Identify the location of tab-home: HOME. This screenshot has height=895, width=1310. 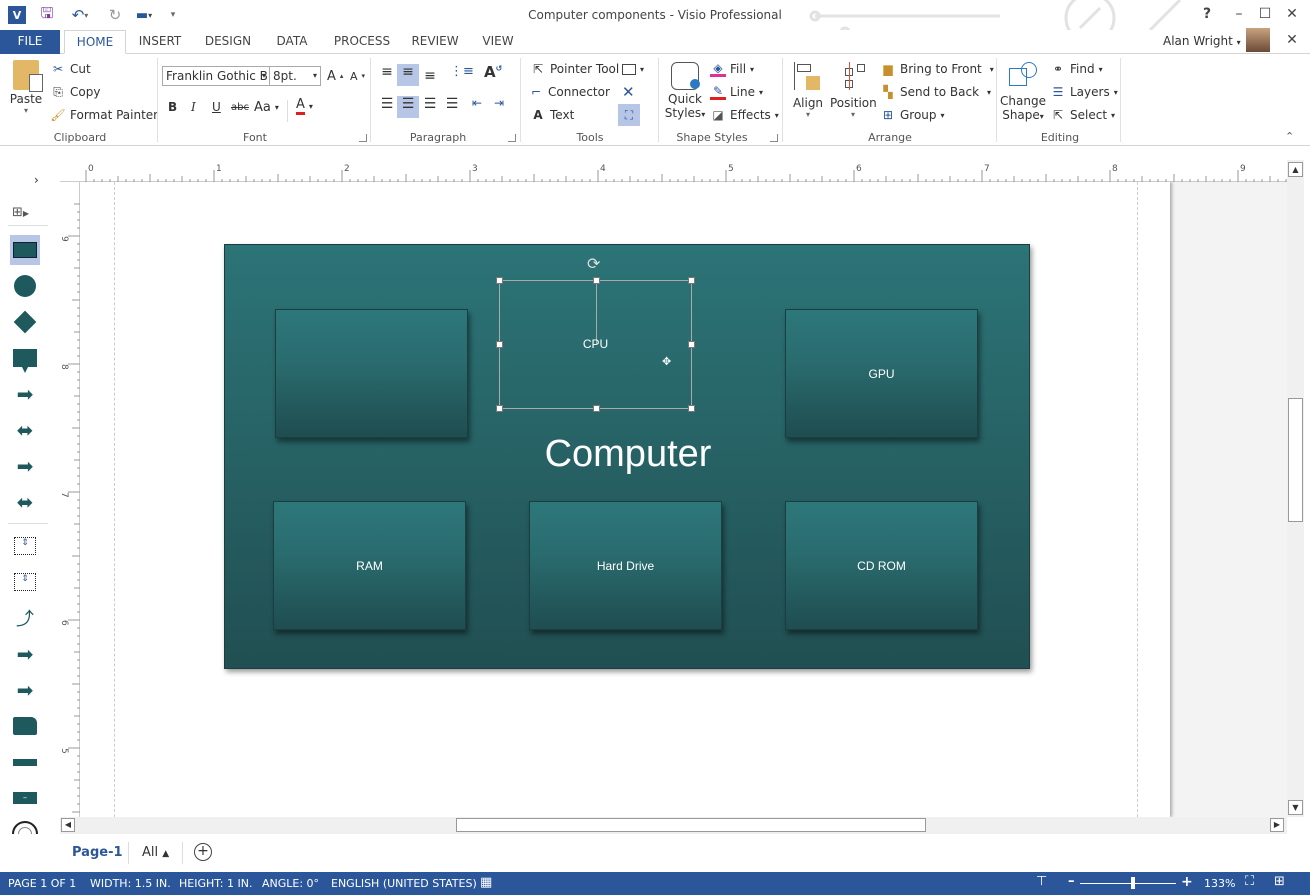
(95, 42).